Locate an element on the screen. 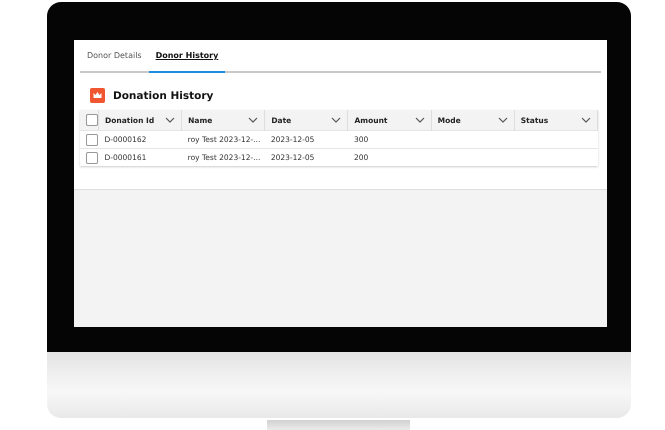 This screenshot has height=430, width=665. tab: Donor History is located at coordinates (187, 56).